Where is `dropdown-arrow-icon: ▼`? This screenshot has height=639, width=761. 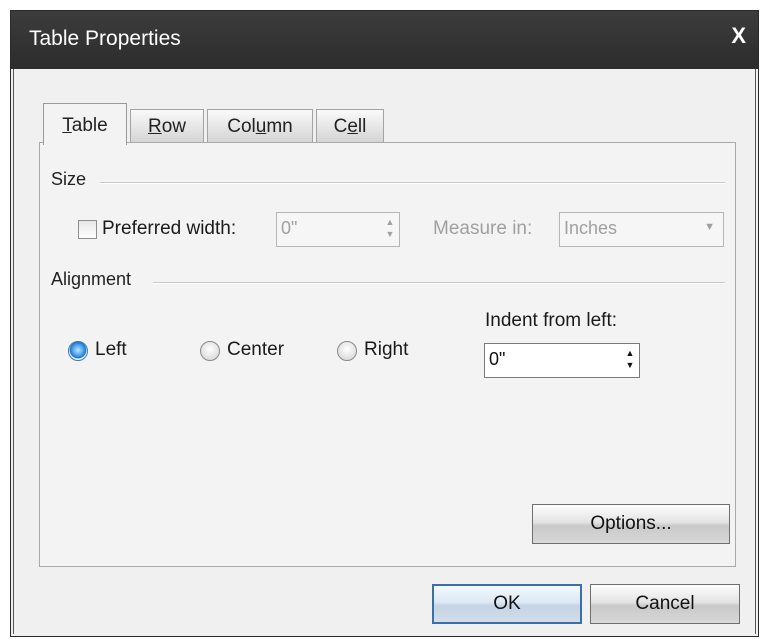
dropdown-arrow-icon: ▼ is located at coordinates (709, 227).